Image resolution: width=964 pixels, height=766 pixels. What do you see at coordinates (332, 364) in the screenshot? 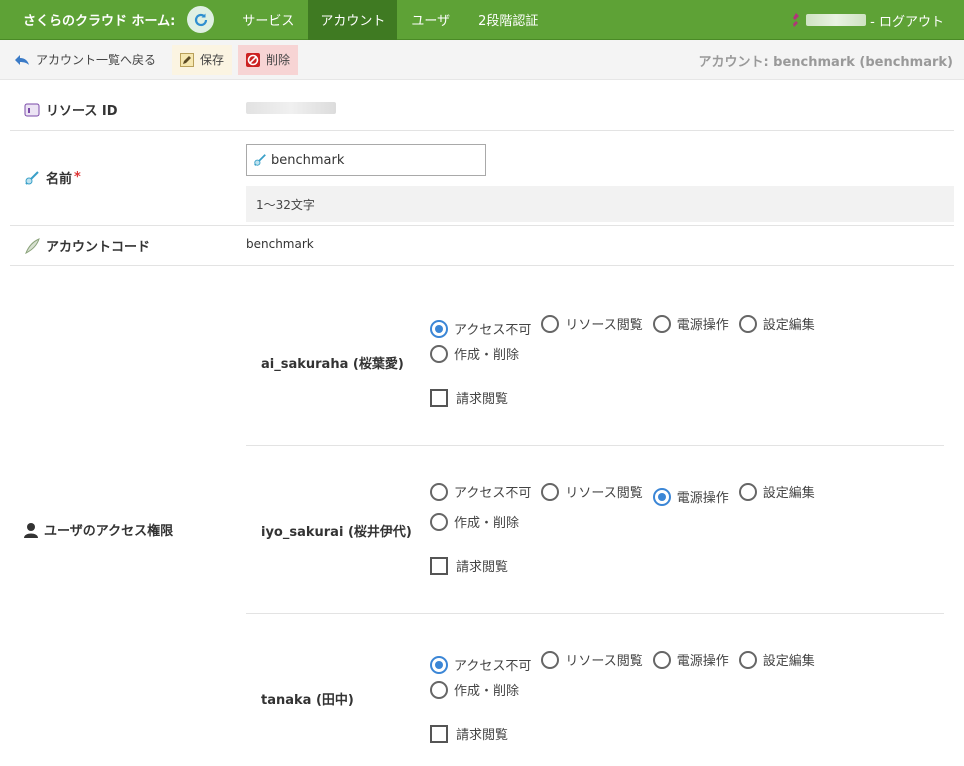
I see `user-name: ai_sakuraha (桜葉愛)` at bounding box center [332, 364].